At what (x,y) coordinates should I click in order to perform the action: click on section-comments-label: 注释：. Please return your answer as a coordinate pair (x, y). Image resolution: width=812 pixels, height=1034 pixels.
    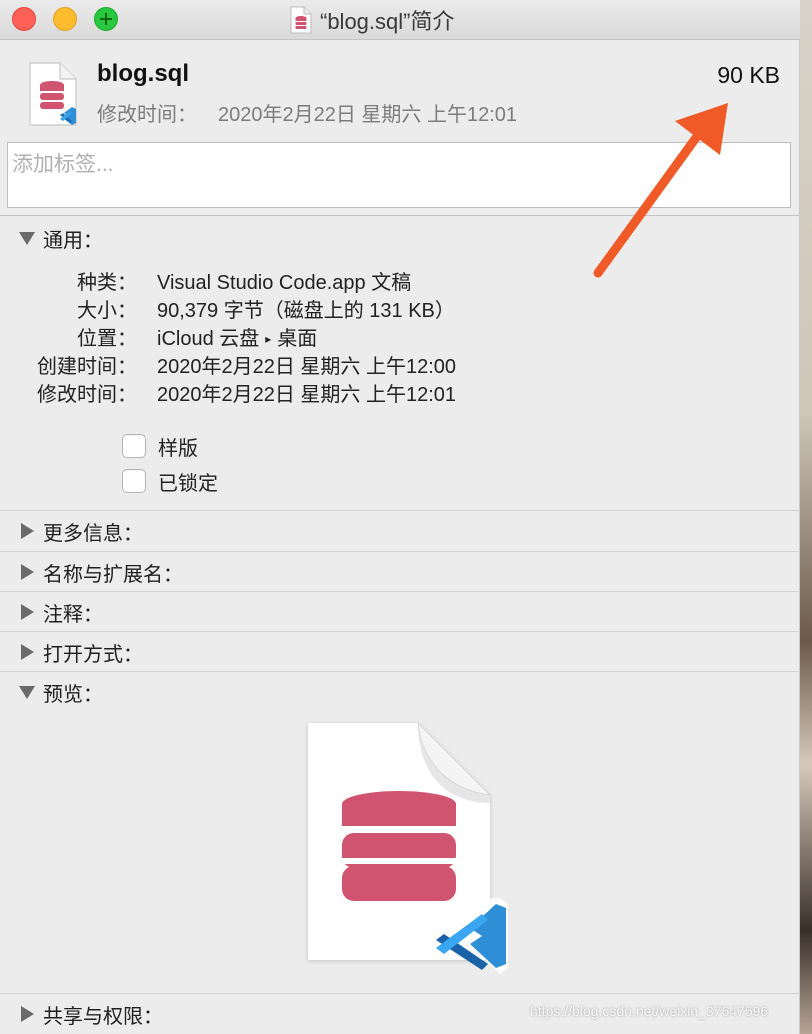
    Looking at the image, I should click on (73, 614).